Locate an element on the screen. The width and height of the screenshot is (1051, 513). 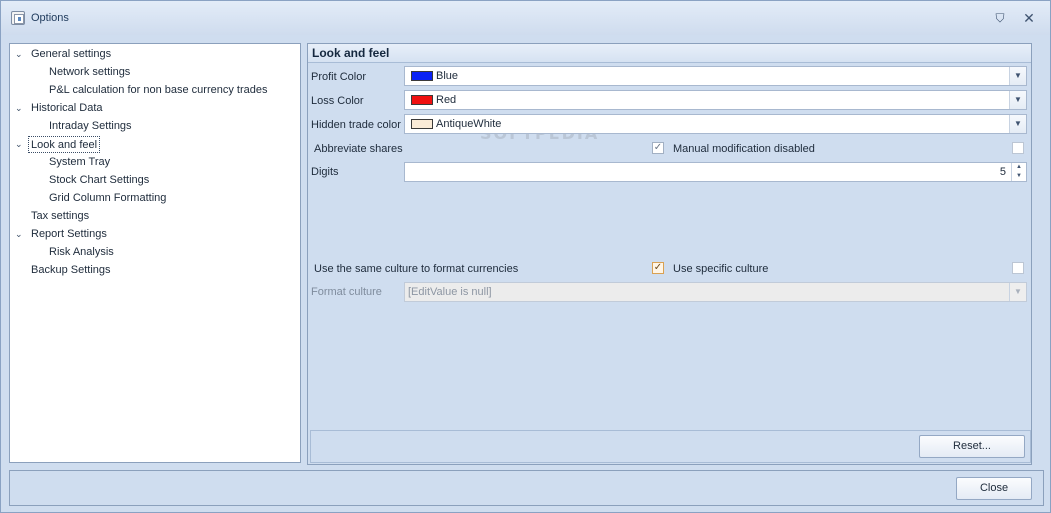
specific-culture-checkbox is located at coordinates (1018, 268).